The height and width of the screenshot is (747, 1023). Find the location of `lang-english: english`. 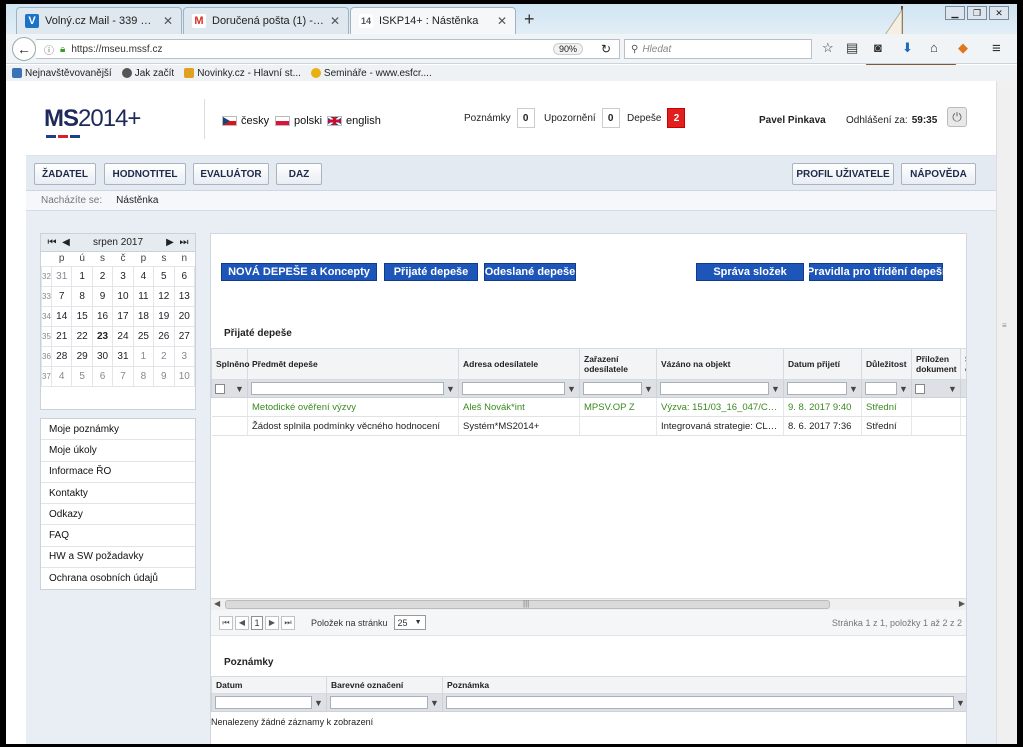

lang-english: english is located at coordinates (354, 121).